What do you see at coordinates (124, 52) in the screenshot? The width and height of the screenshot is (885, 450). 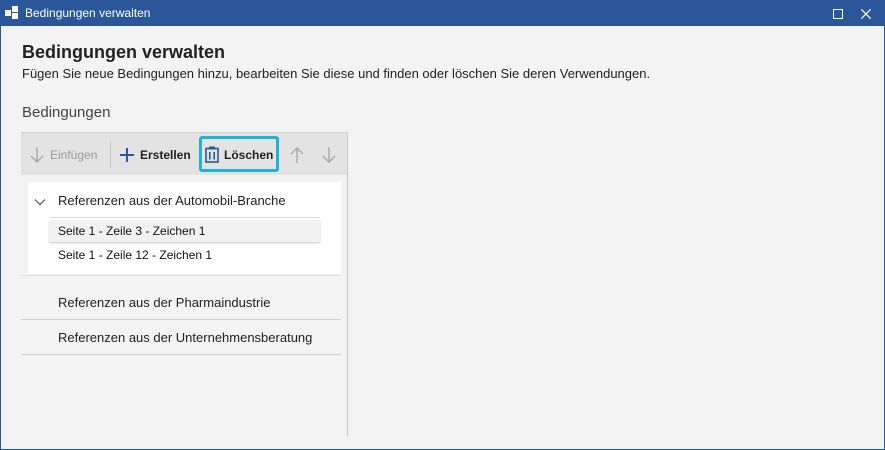 I see `page-title: Bedingungen verwalten` at bounding box center [124, 52].